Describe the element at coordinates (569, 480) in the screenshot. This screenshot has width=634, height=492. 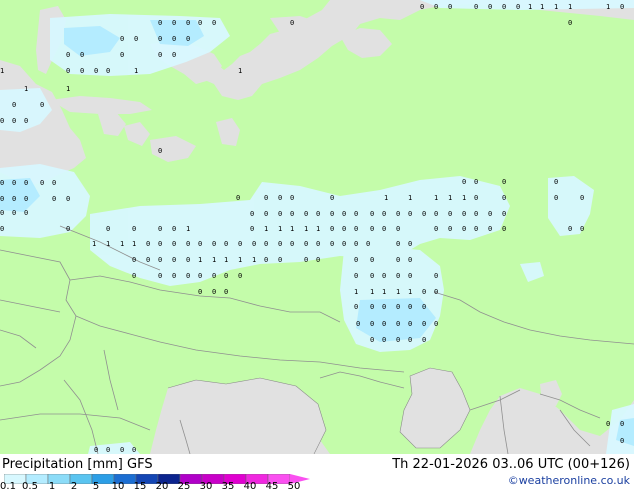
I see `credit-link: ©weatheronline.co.uk` at that location.